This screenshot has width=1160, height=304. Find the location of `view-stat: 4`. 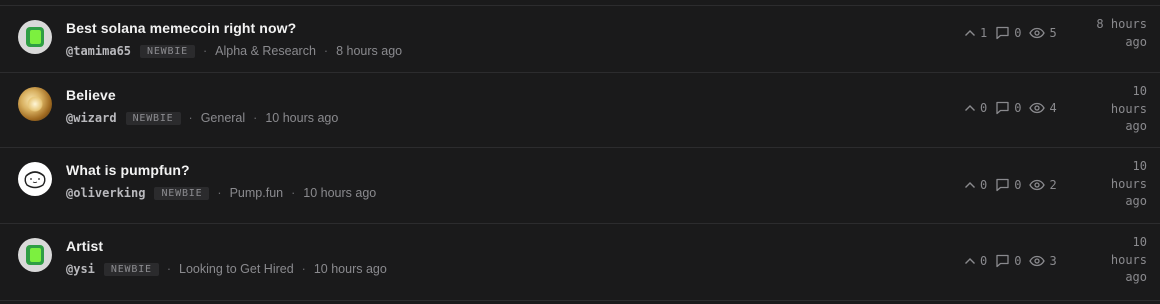

view-stat: 4 is located at coordinates (1043, 108).